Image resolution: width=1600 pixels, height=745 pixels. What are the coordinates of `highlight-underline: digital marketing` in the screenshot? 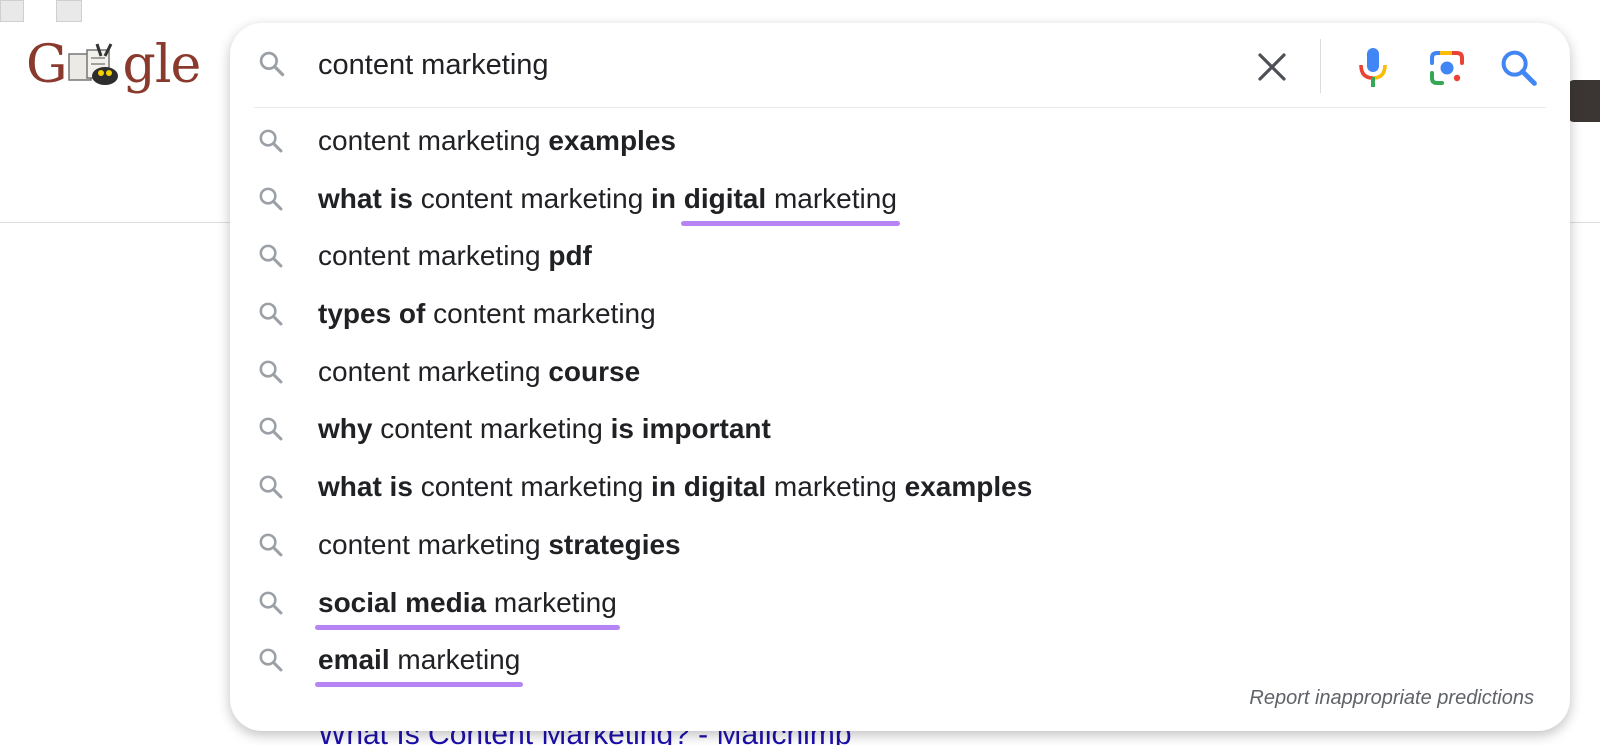 It's located at (790, 203).